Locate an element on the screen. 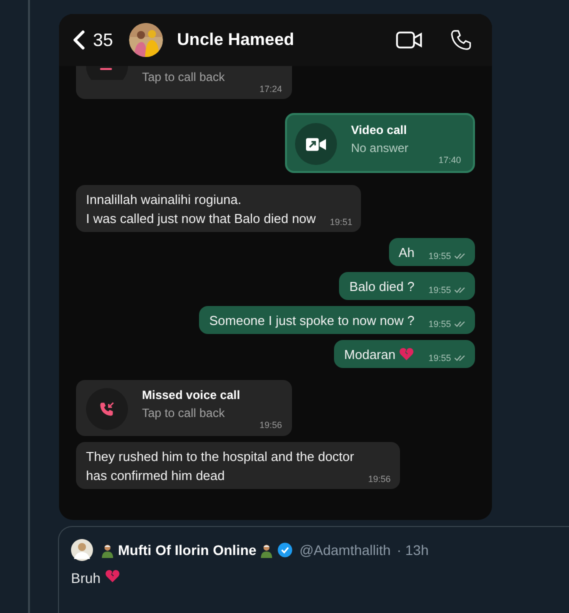 The width and height of the screenshot is (569, 613). message-text: They rushed him to the hospital and the doctor has confirmed him dead is located at coordinates (220, 466).